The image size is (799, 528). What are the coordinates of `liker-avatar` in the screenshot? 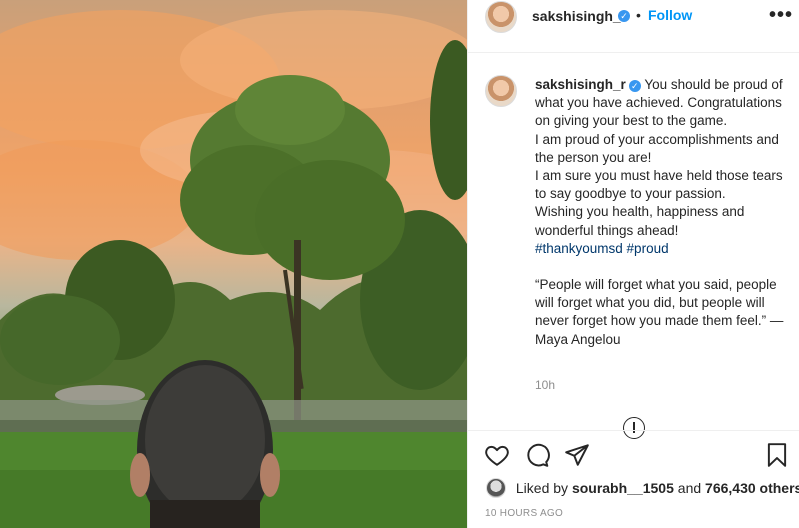 It's located at (496, 488).